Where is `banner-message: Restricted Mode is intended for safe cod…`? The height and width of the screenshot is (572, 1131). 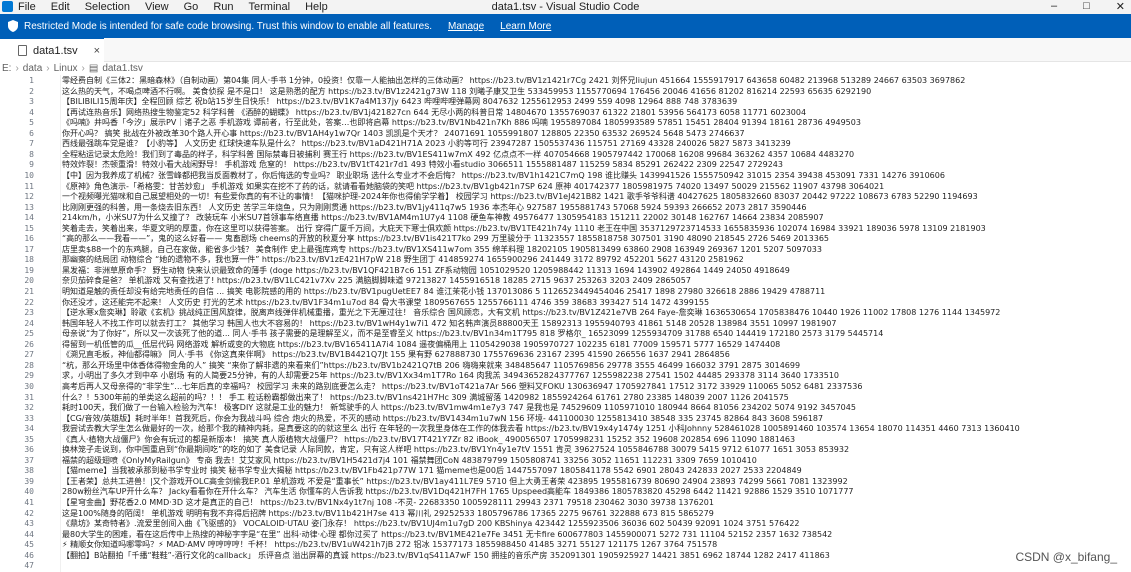 banner-message: Restricted Mode is intended for safe cod… is located at coordinates (228, 26).